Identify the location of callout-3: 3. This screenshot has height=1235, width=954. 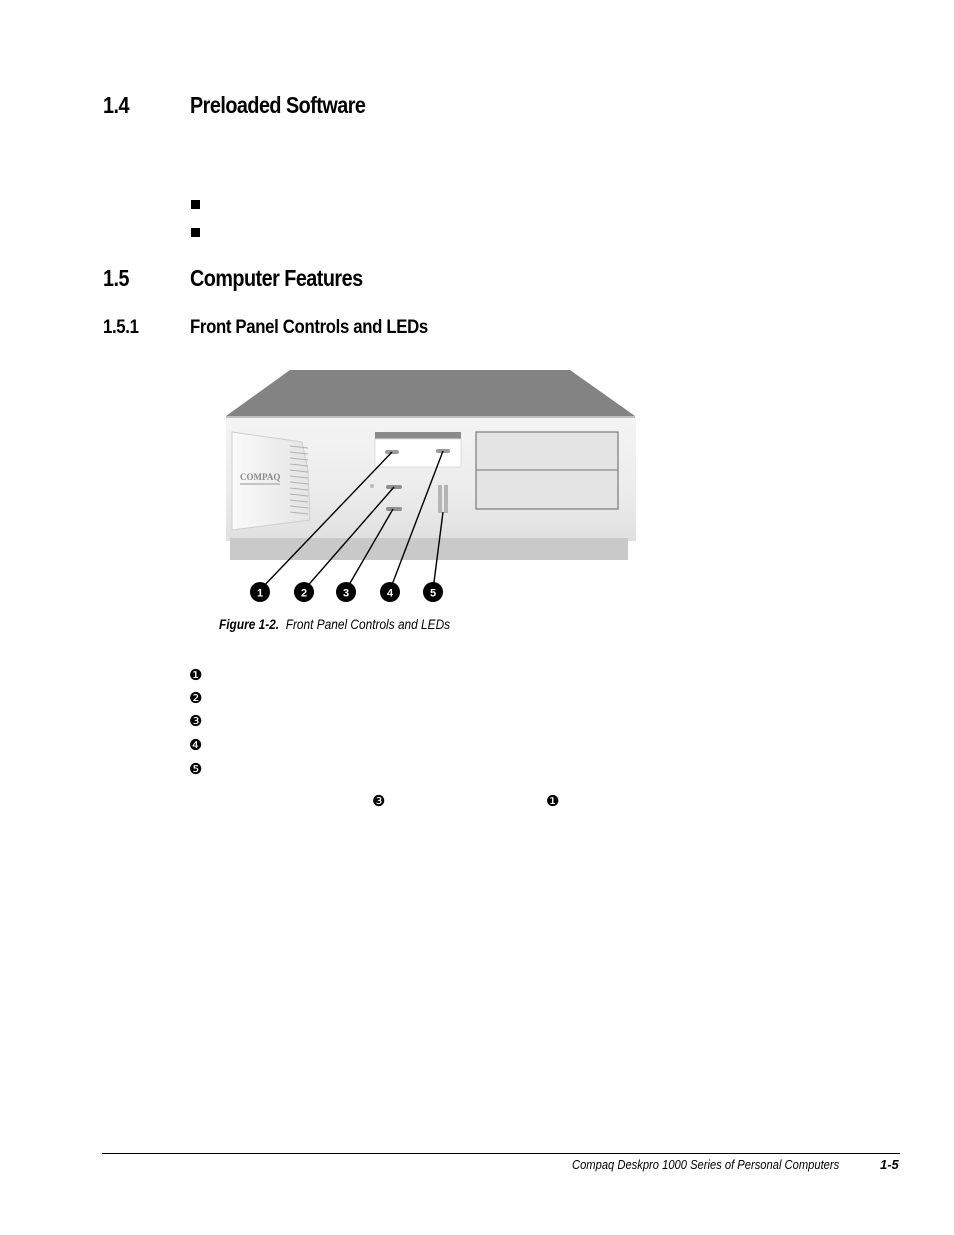
(346, 592).